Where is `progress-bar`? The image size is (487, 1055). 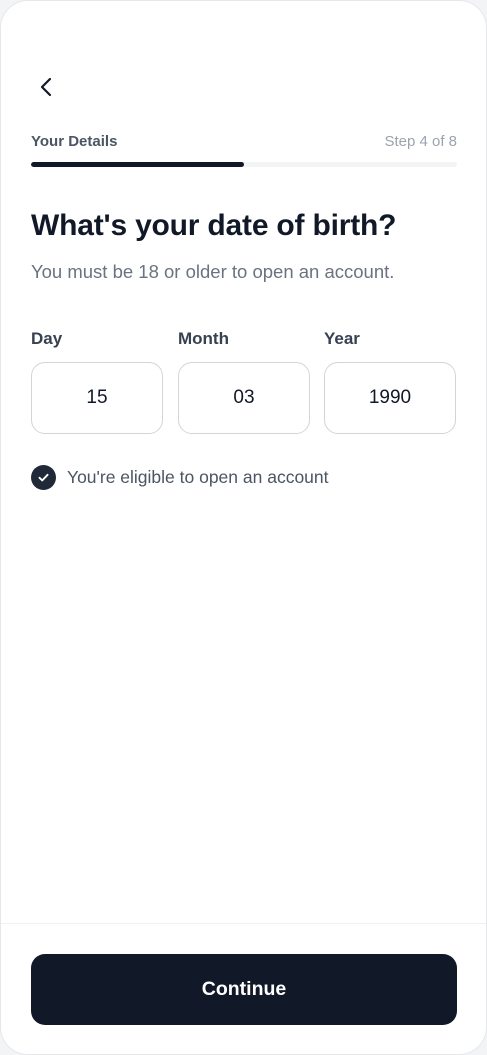 progress-bar is located at coordinates (244, 164).